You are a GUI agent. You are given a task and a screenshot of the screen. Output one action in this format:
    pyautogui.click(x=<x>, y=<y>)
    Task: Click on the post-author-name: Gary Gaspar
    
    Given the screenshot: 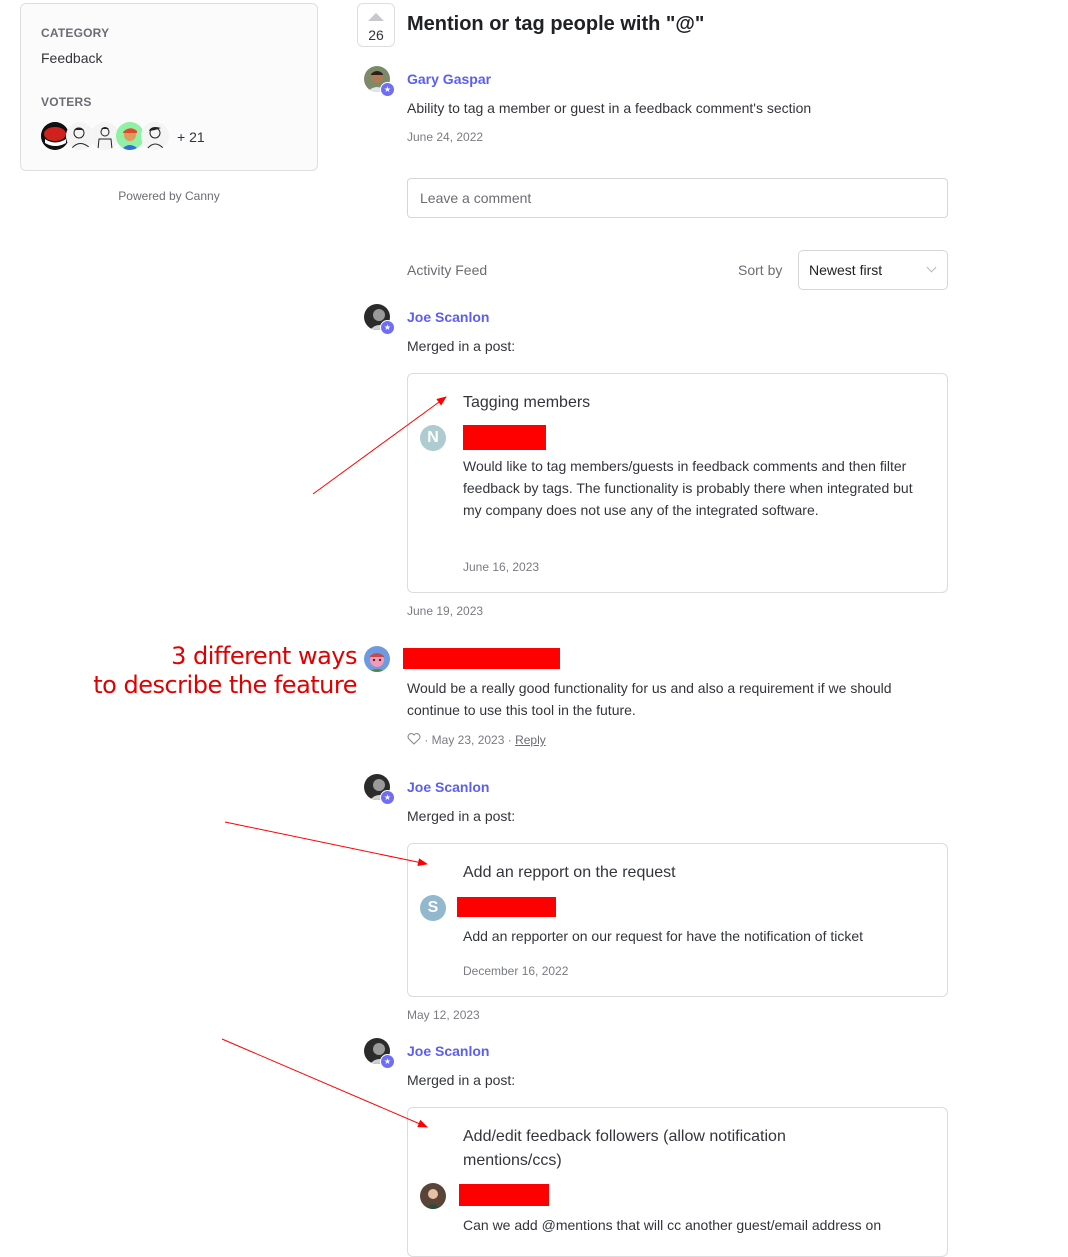 What is the action you would take?
    pyautogui.click(x=449, y=79)
    